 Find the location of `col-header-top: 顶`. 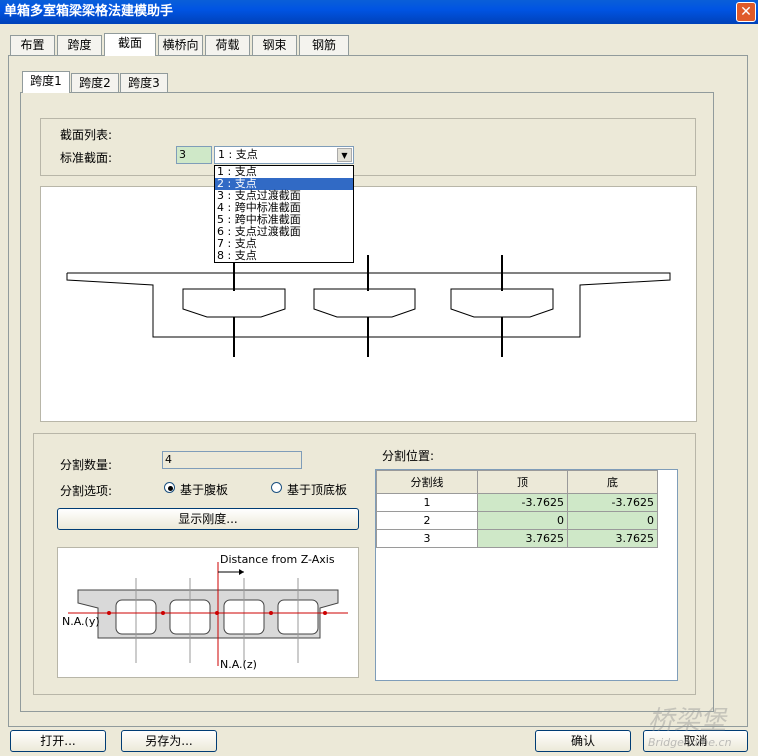

col-header-top: 顶 is located at coordinates (522, 482).